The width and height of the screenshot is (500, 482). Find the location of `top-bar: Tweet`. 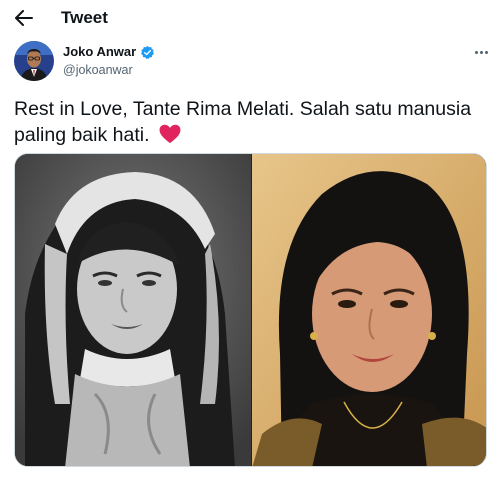

top-bar: Tweet is located at coordinates (250, 18).